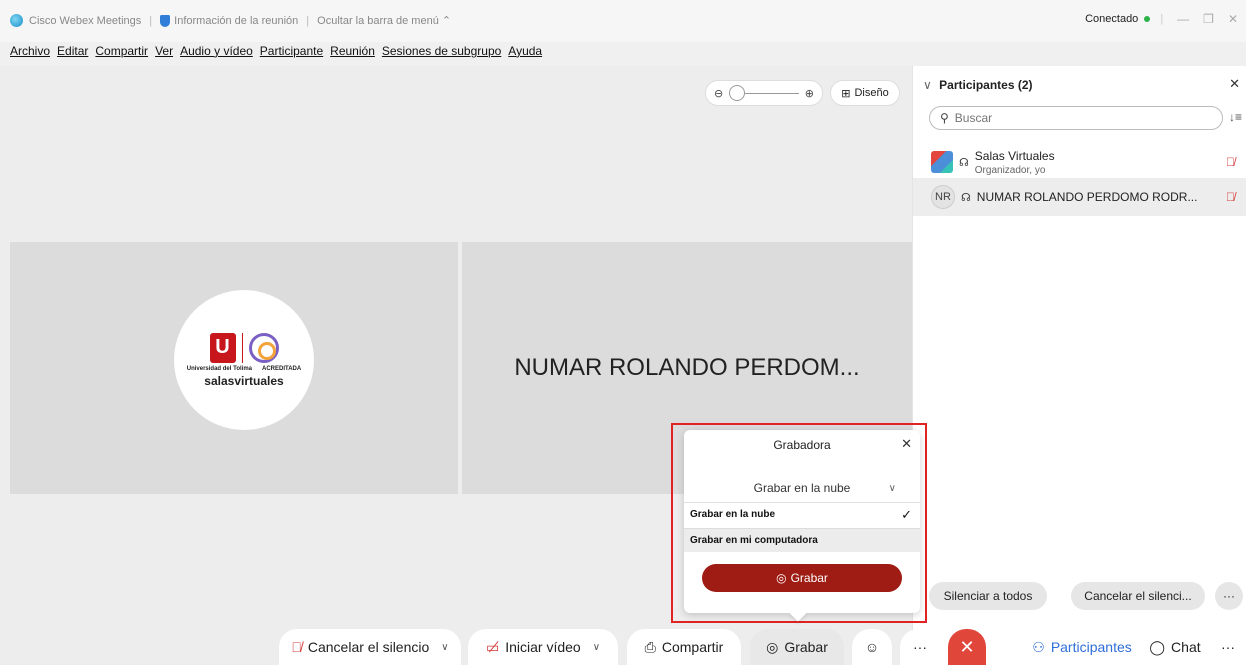 The width and height of the screenshot is (1246, 665). I want to click on menu-ayuda: Ayuda, so click(525, 51).